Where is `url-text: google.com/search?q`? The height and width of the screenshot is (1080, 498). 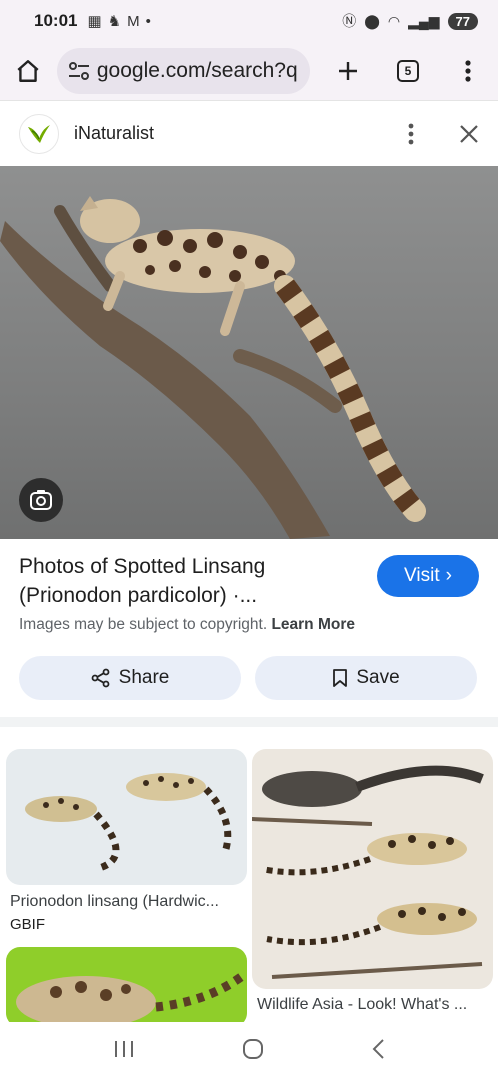
url-text: google.com/search?q is located at coordinates (197, 70).